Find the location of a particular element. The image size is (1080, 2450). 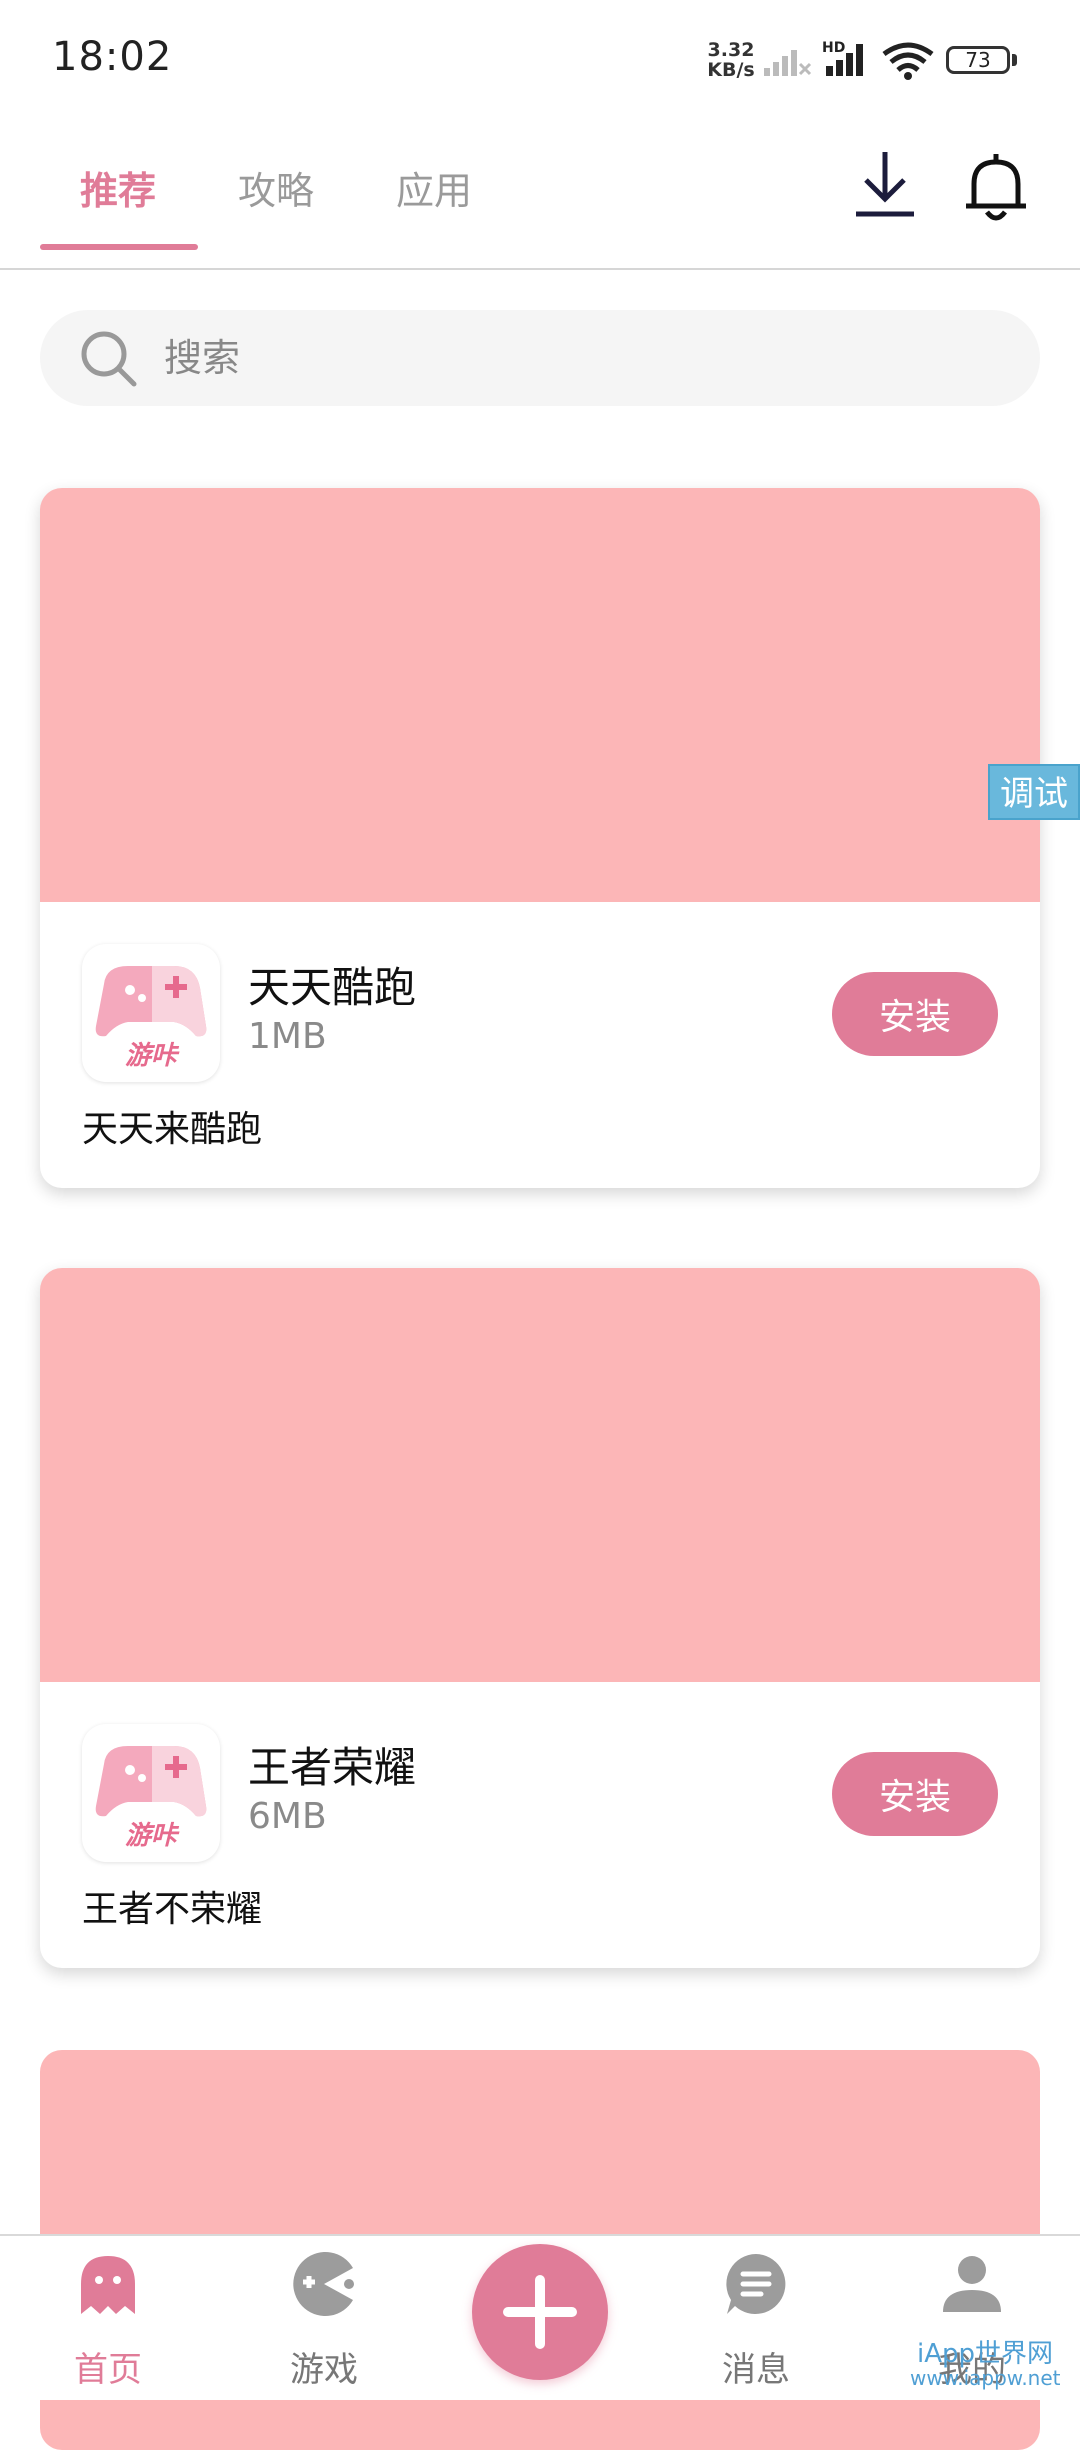

person-icon is located at coordinates (972, 2284).